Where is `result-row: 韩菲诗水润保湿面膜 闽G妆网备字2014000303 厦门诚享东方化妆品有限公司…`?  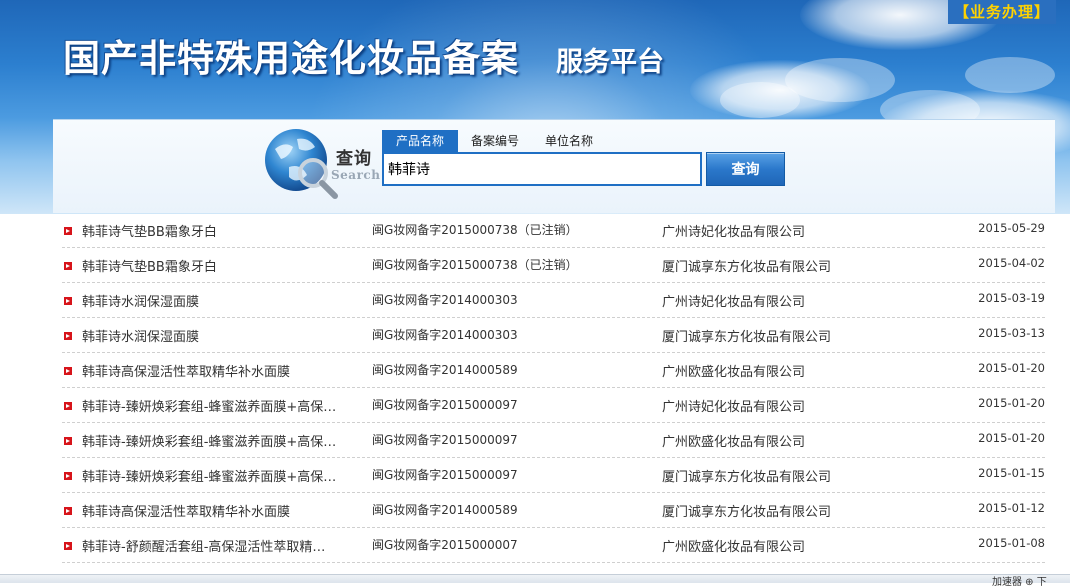
result-row: 韩菲诗水润保湿面膜 闽G妆网备字2014000303 厦门诚享东方化妆品有限公司… is located at coordinates (553, 335).